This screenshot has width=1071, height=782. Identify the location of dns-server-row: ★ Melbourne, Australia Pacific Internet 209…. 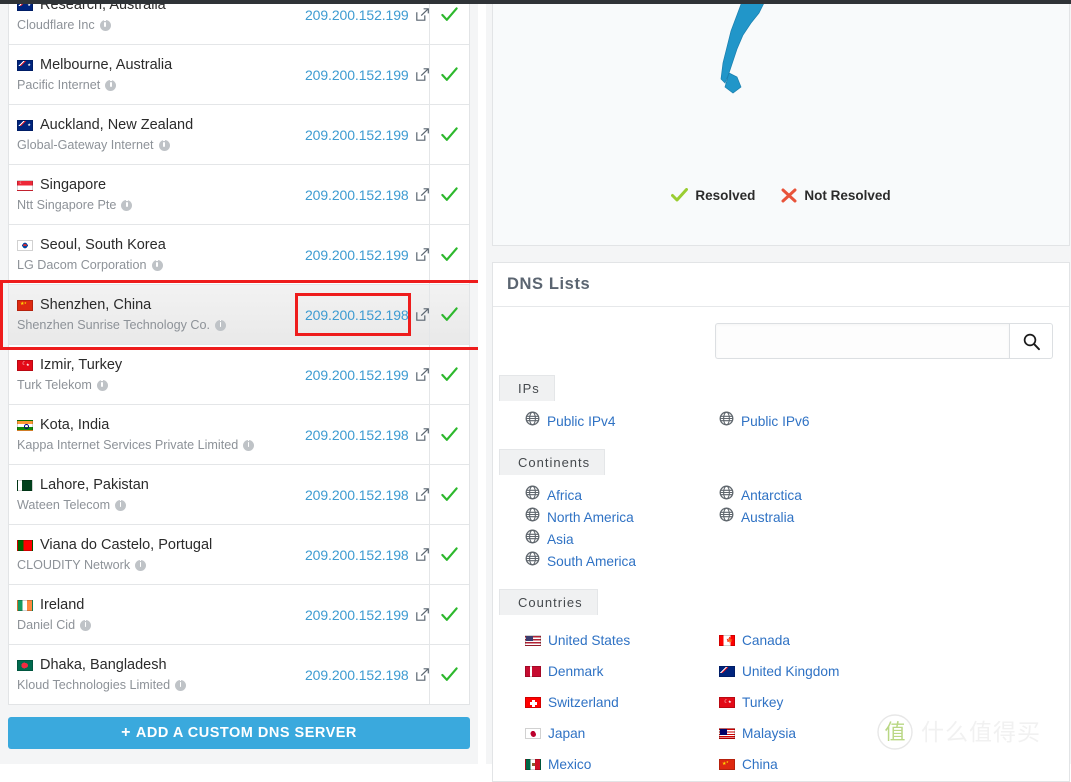
(239, 75).